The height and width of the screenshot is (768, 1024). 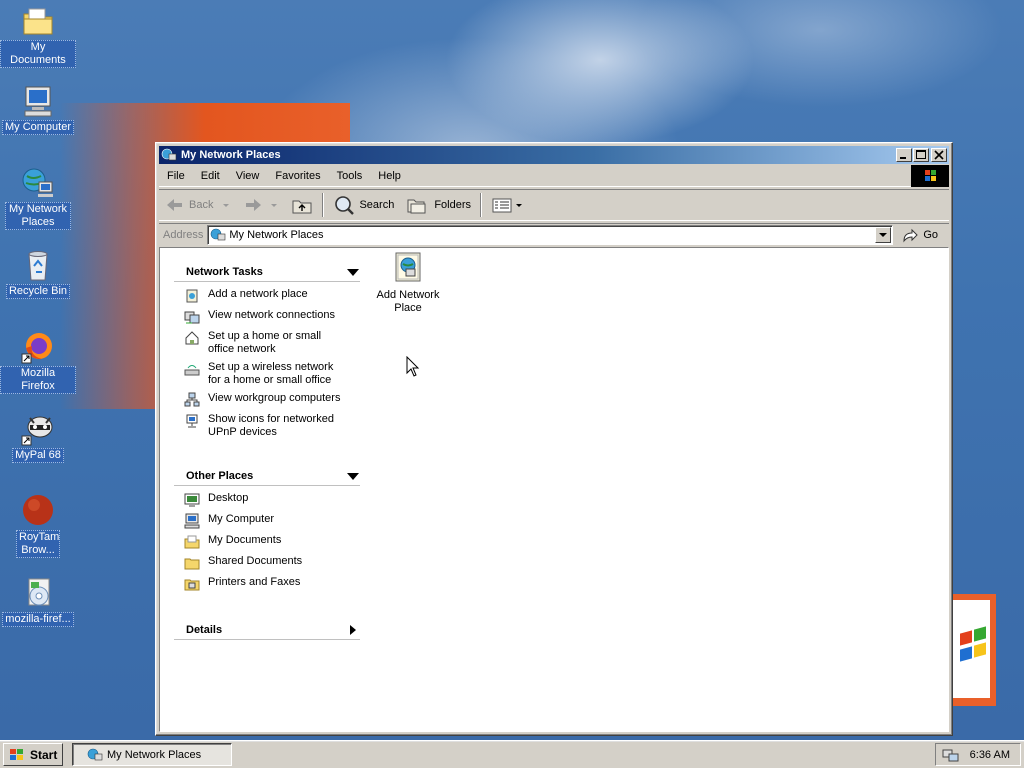 What do you see at coordinates (554, 205) in the screenshot?
I see `standard-toolbar: Back Search Folders` at bounding box center [554, 205].